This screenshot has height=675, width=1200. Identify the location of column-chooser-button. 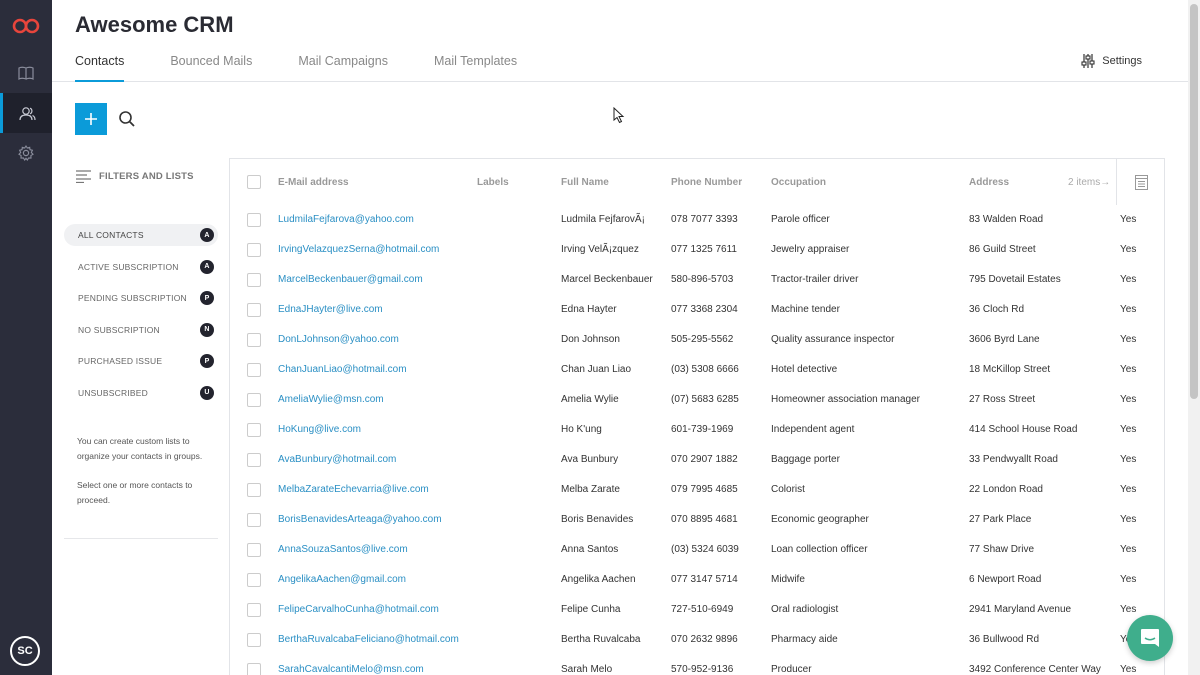
(1140, 182).